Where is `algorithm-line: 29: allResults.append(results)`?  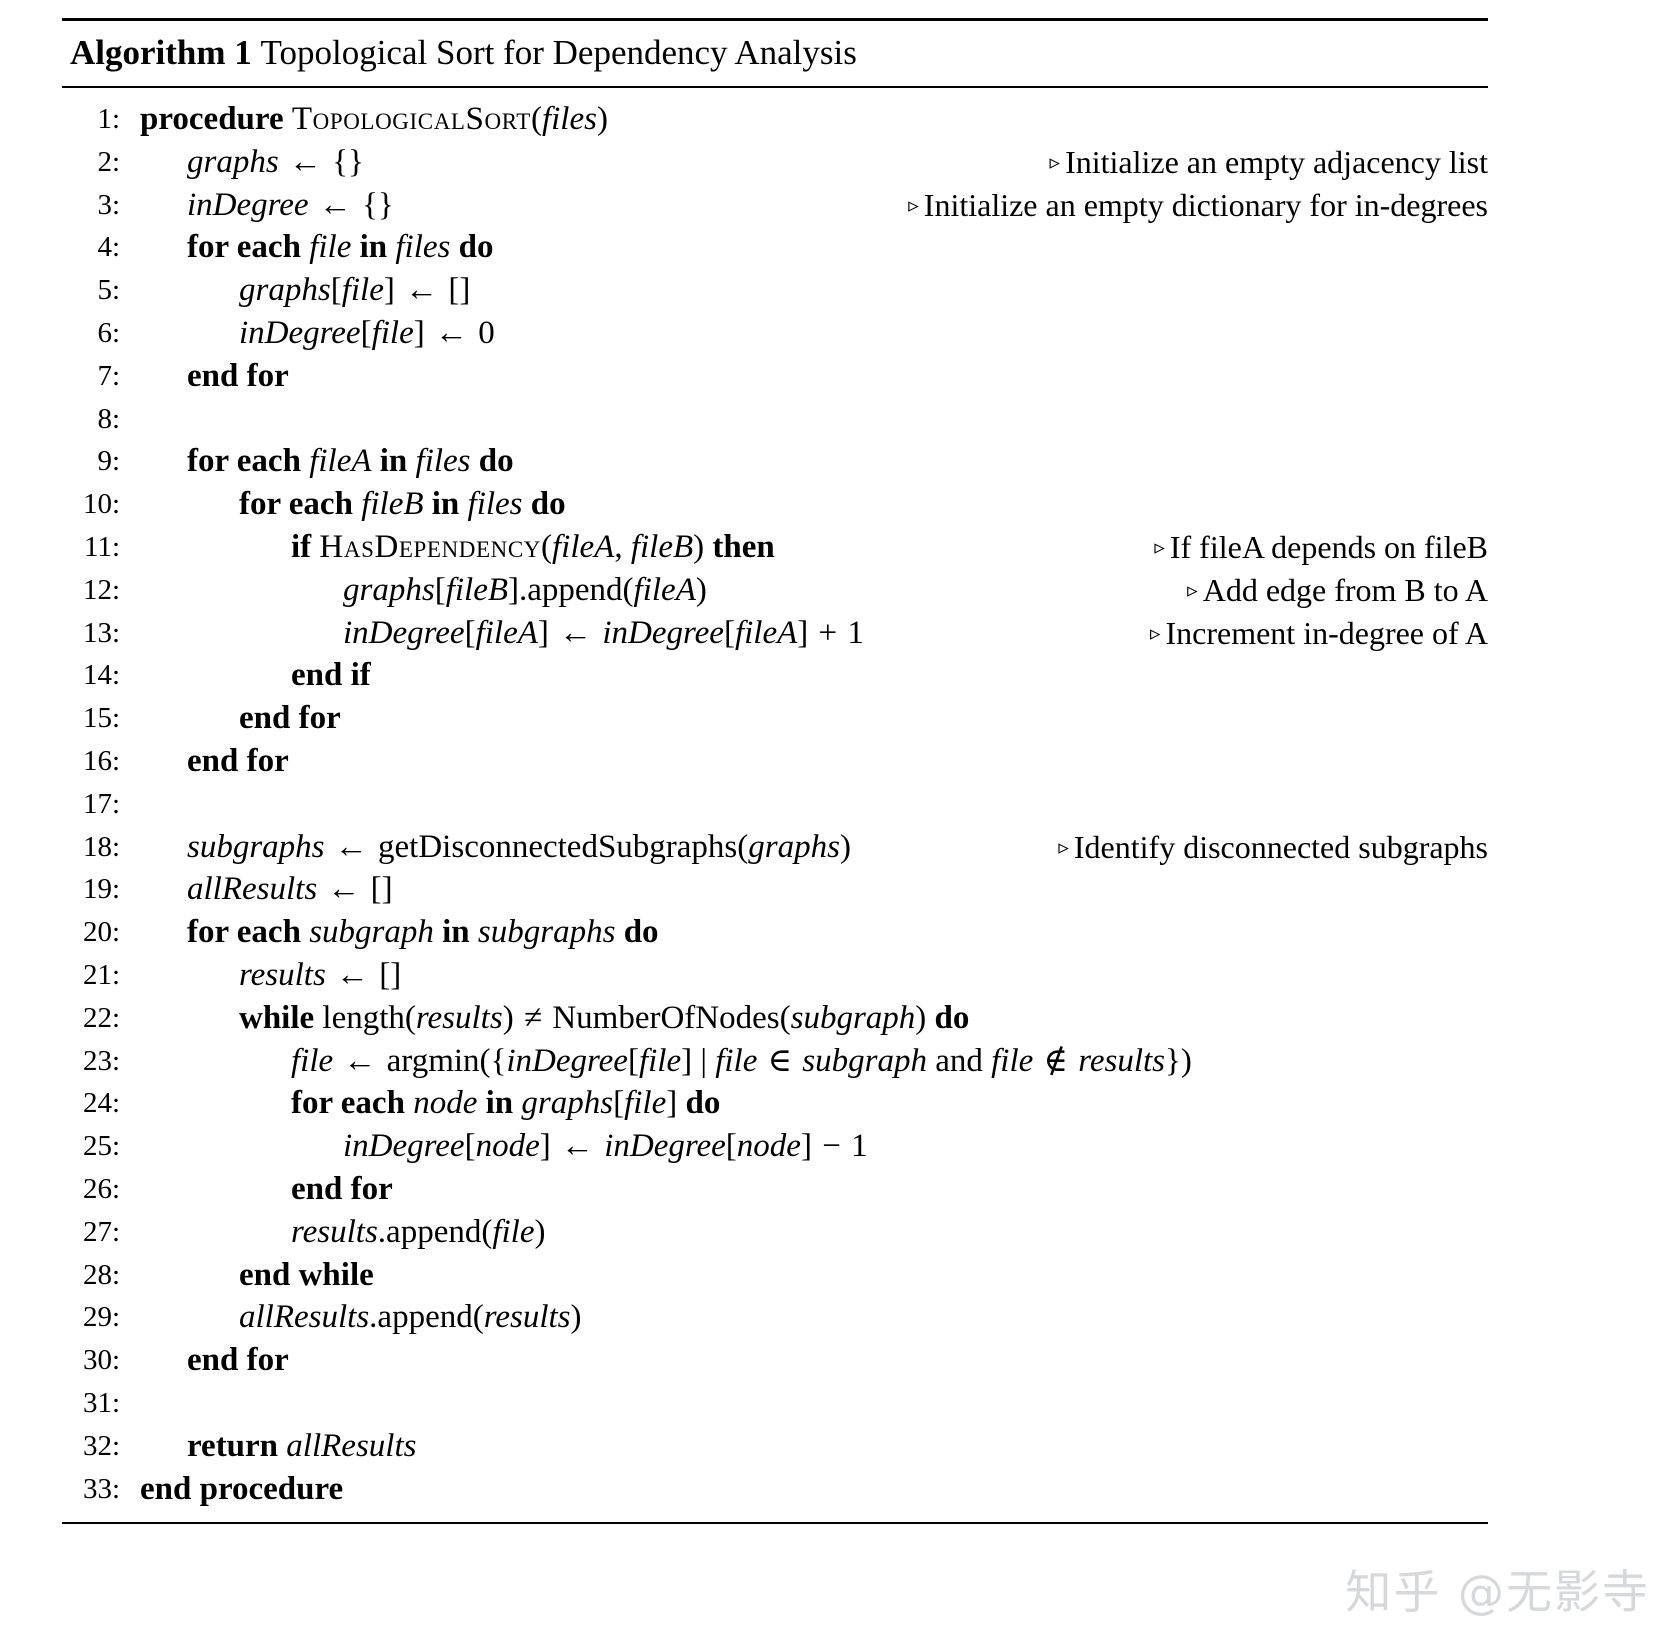
algorithm-line: 29: allResults.append(results) is located at coordinates (775, 1317).